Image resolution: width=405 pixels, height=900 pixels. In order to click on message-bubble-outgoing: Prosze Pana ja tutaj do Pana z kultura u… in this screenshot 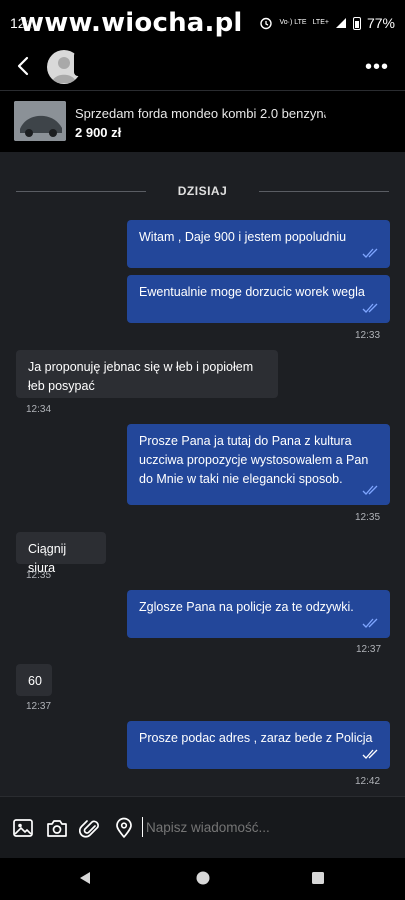, I will do `click(258, 464)`.